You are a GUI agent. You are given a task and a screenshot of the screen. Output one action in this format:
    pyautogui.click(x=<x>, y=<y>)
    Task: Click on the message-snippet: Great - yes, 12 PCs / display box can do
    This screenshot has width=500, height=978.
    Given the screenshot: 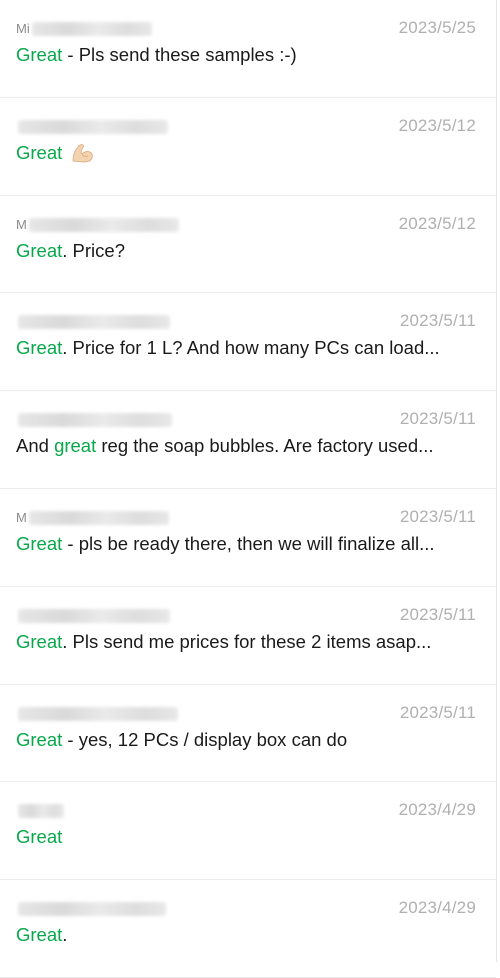 What is the action you would take?
    pyautogui.click(x=243, y=740)
    